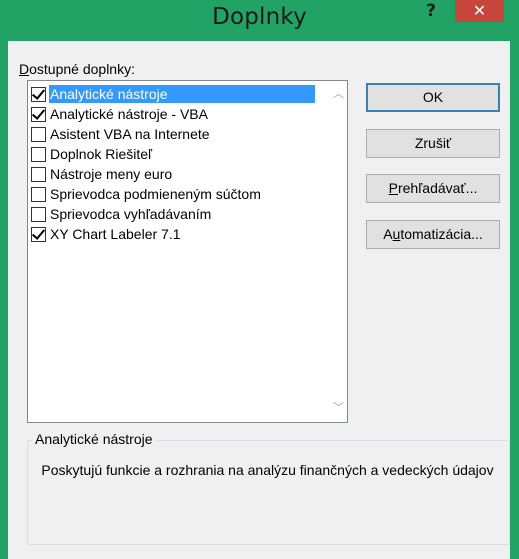 The image size is (519, 559). What do you see at coordinates (259, 20) in the screenshot?
I see `title-bar: Doplnky ? ✕` at bounding box center [259, 20].